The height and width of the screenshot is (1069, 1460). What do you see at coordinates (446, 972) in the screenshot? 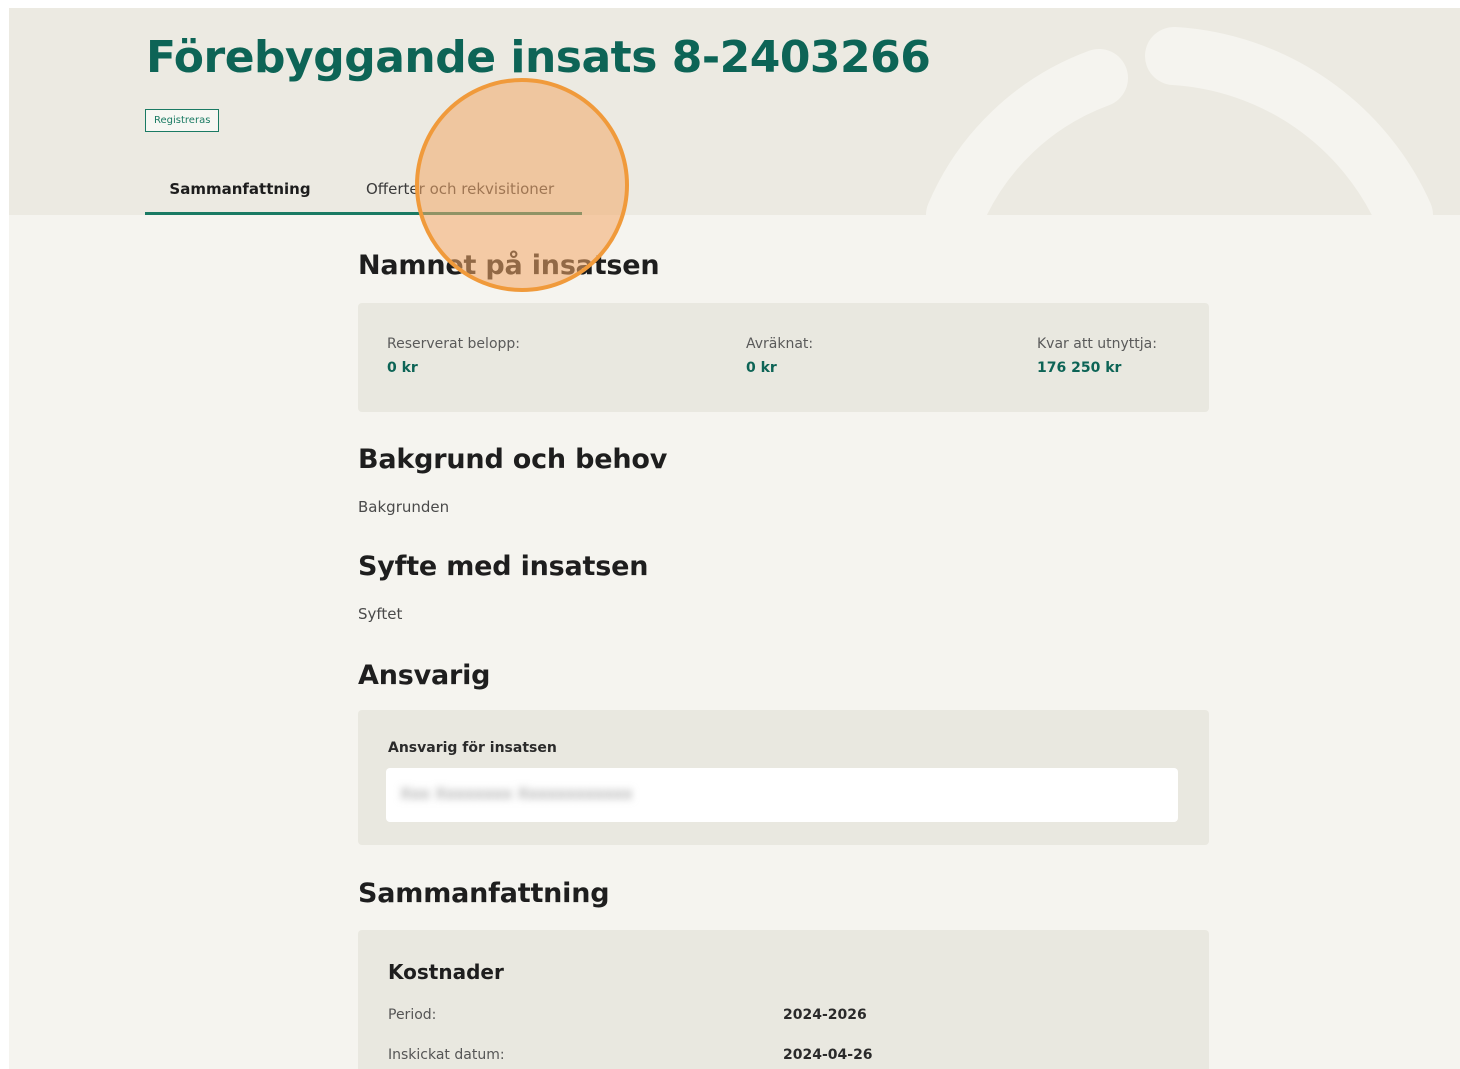
I see `costs-heading: Kostnader` at bounding box center [446, 972].